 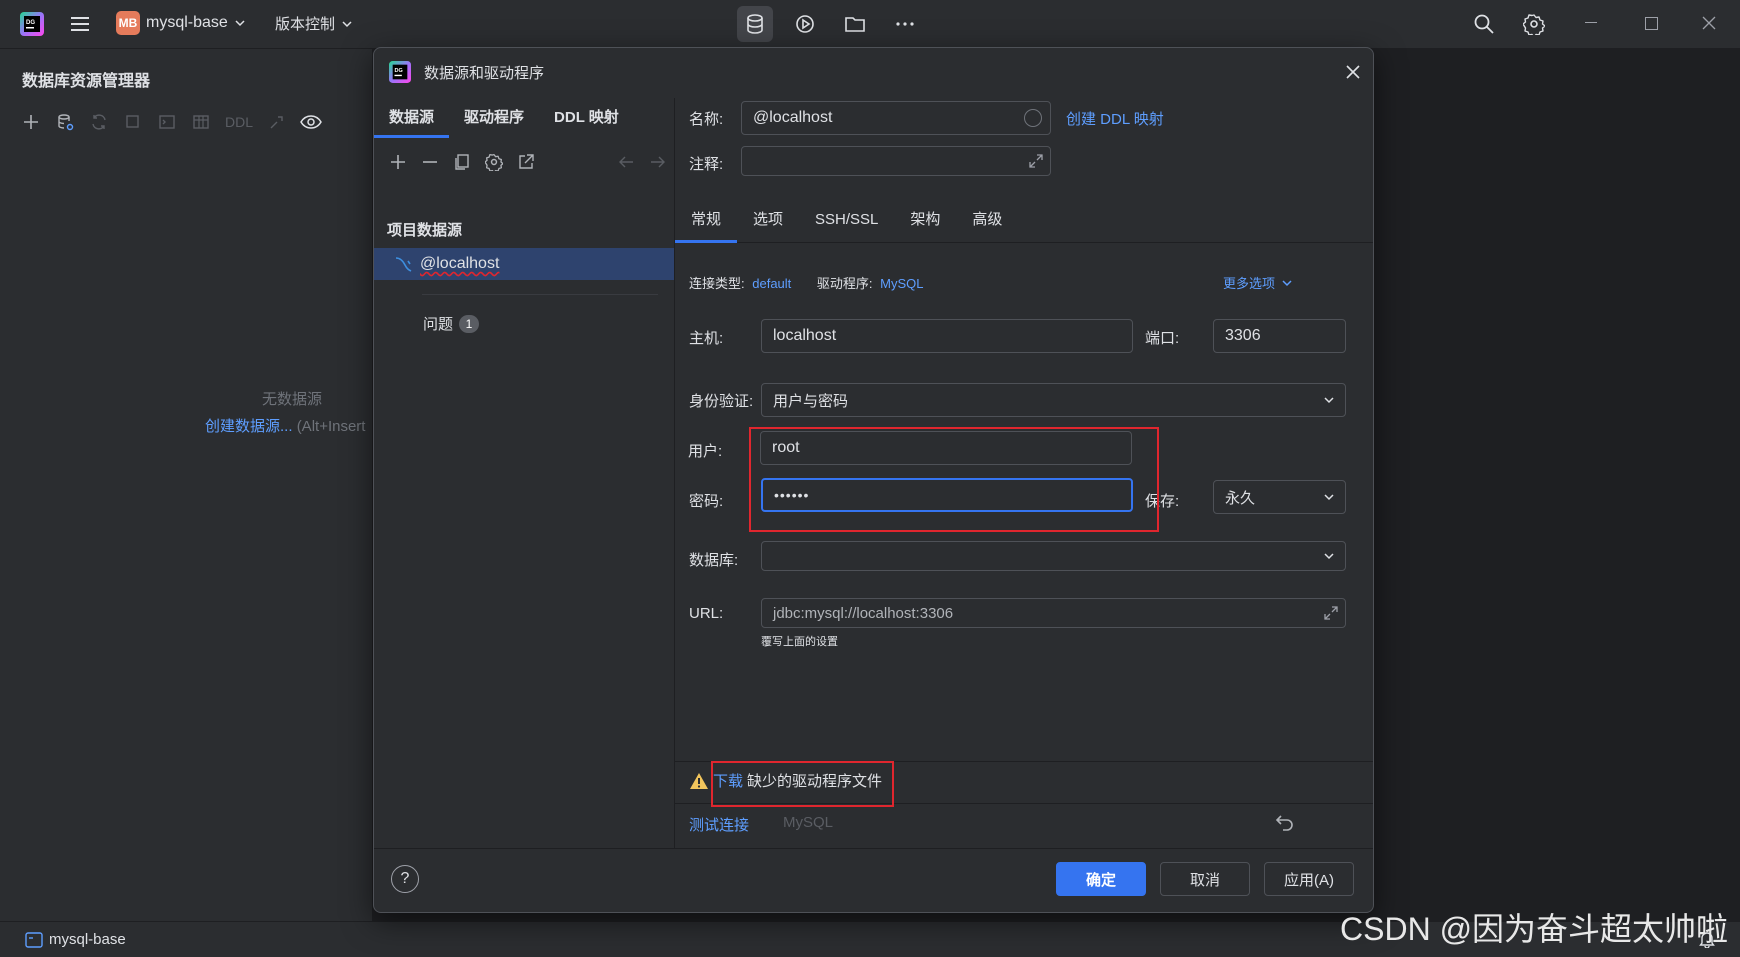 What do you see at coordinates (494, 118) in the screenshot?
I see `tab-drivers: 驱动程序` at bounding box center [494, 118].